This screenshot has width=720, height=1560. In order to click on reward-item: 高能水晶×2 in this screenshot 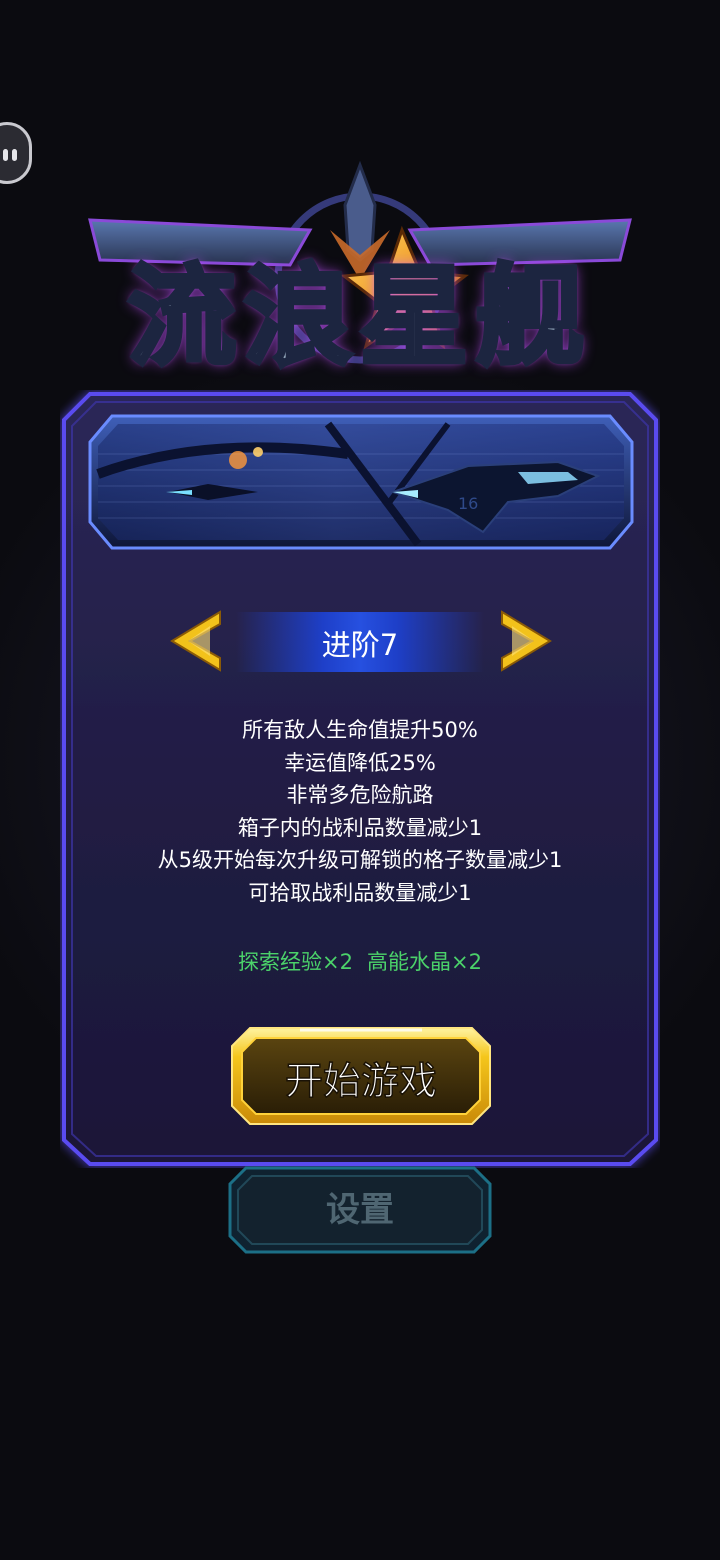, I will do `click(424, 962)`.